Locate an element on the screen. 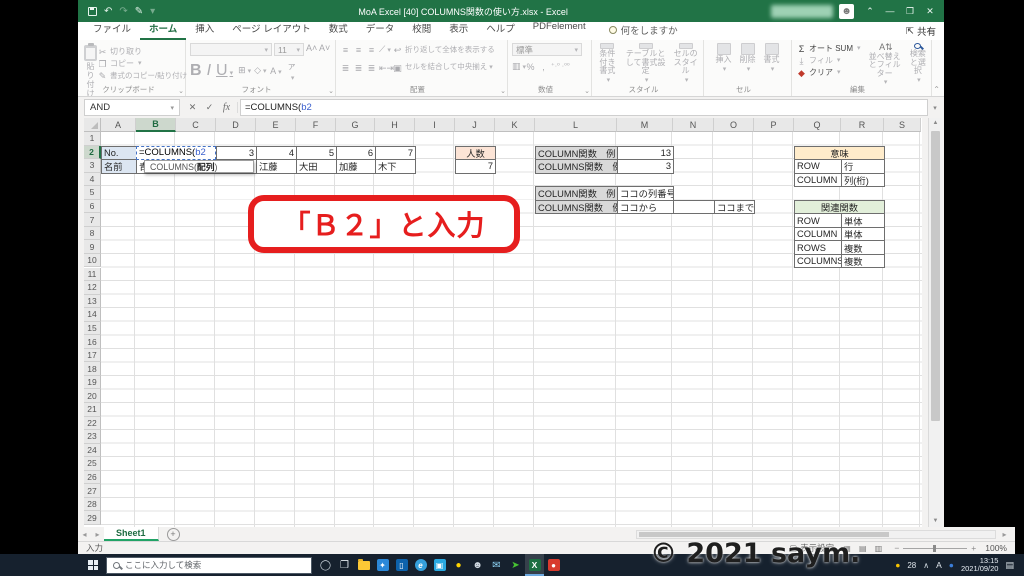 The height and width of the screenshot is (576, 1024). cell-J2: 人数 is located at coordinates (475, 153).